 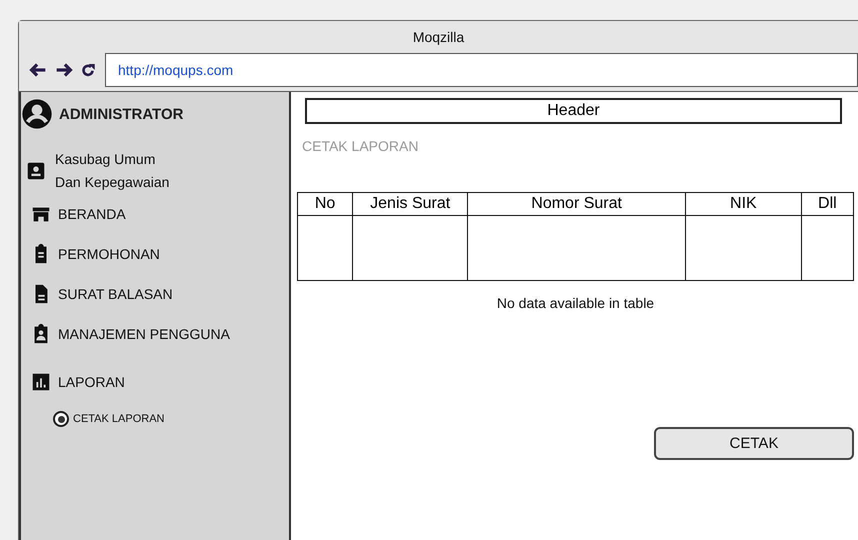 What do you see at coordinates (155, 419) in the screenshot?
I see `submenu-item: CETAK LAPORAN` at bounding box center [155, 419].